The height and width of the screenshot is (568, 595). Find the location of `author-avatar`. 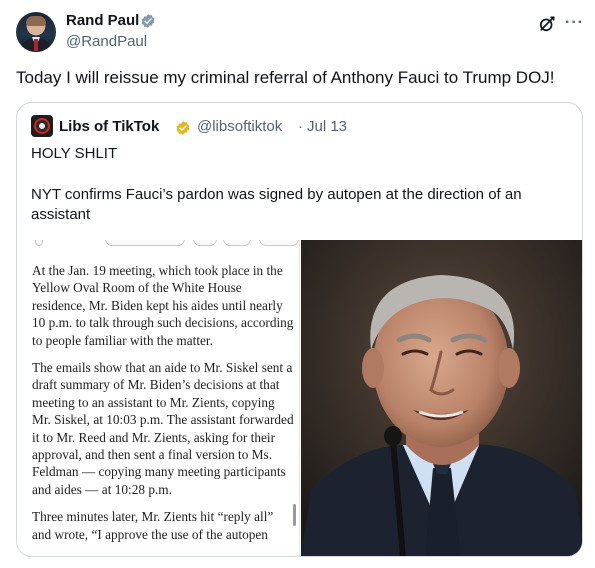

author-avatar is located at coordinates (36, 32).